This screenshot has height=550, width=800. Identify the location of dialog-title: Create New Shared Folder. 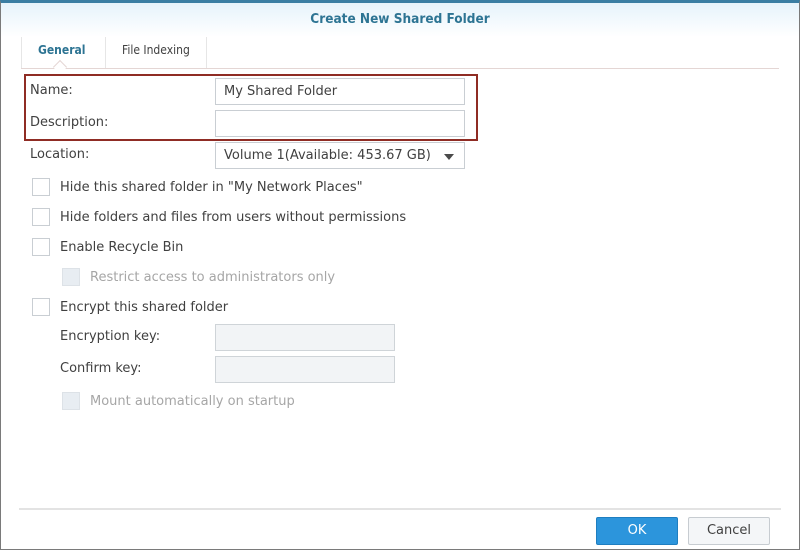
(400, 19).